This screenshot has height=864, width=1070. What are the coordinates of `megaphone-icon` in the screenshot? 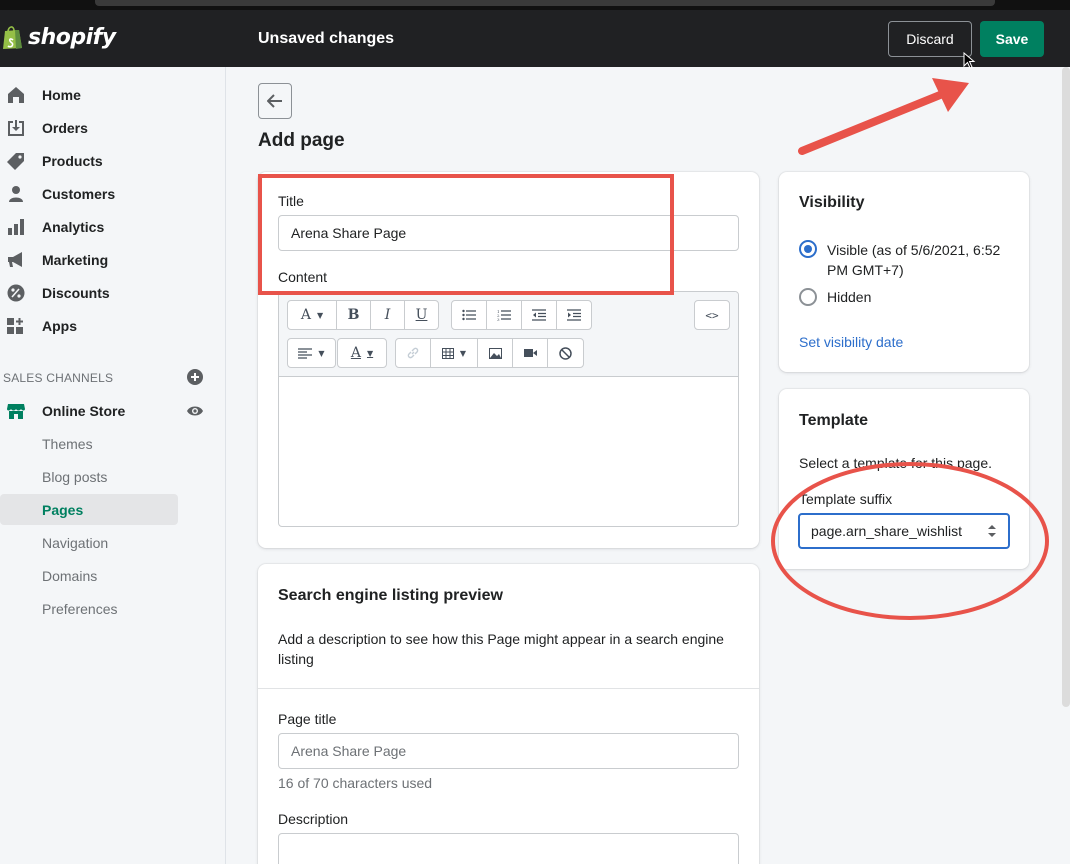 It's located at (15, 259).